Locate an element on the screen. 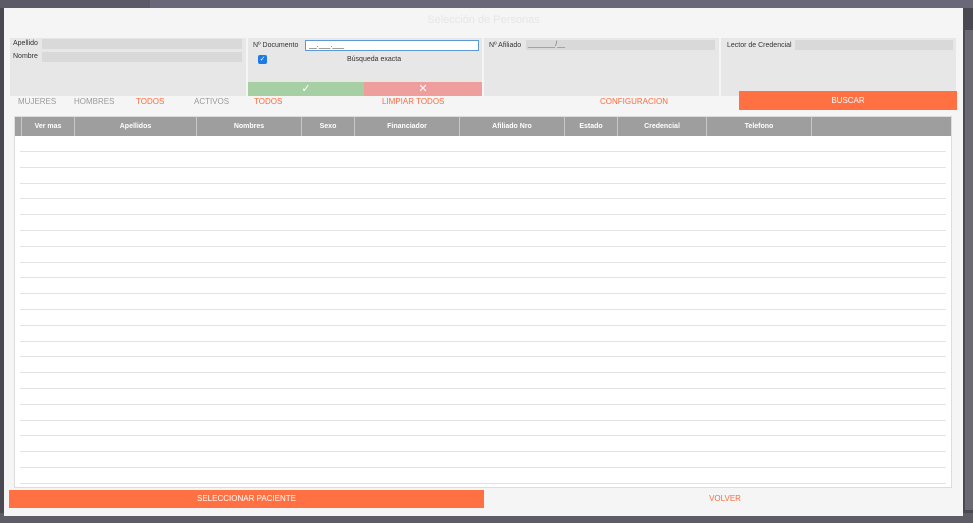 The image size is (973, 523). name-search-panel: Apellido Nombre is located at coordinates (128, 67).